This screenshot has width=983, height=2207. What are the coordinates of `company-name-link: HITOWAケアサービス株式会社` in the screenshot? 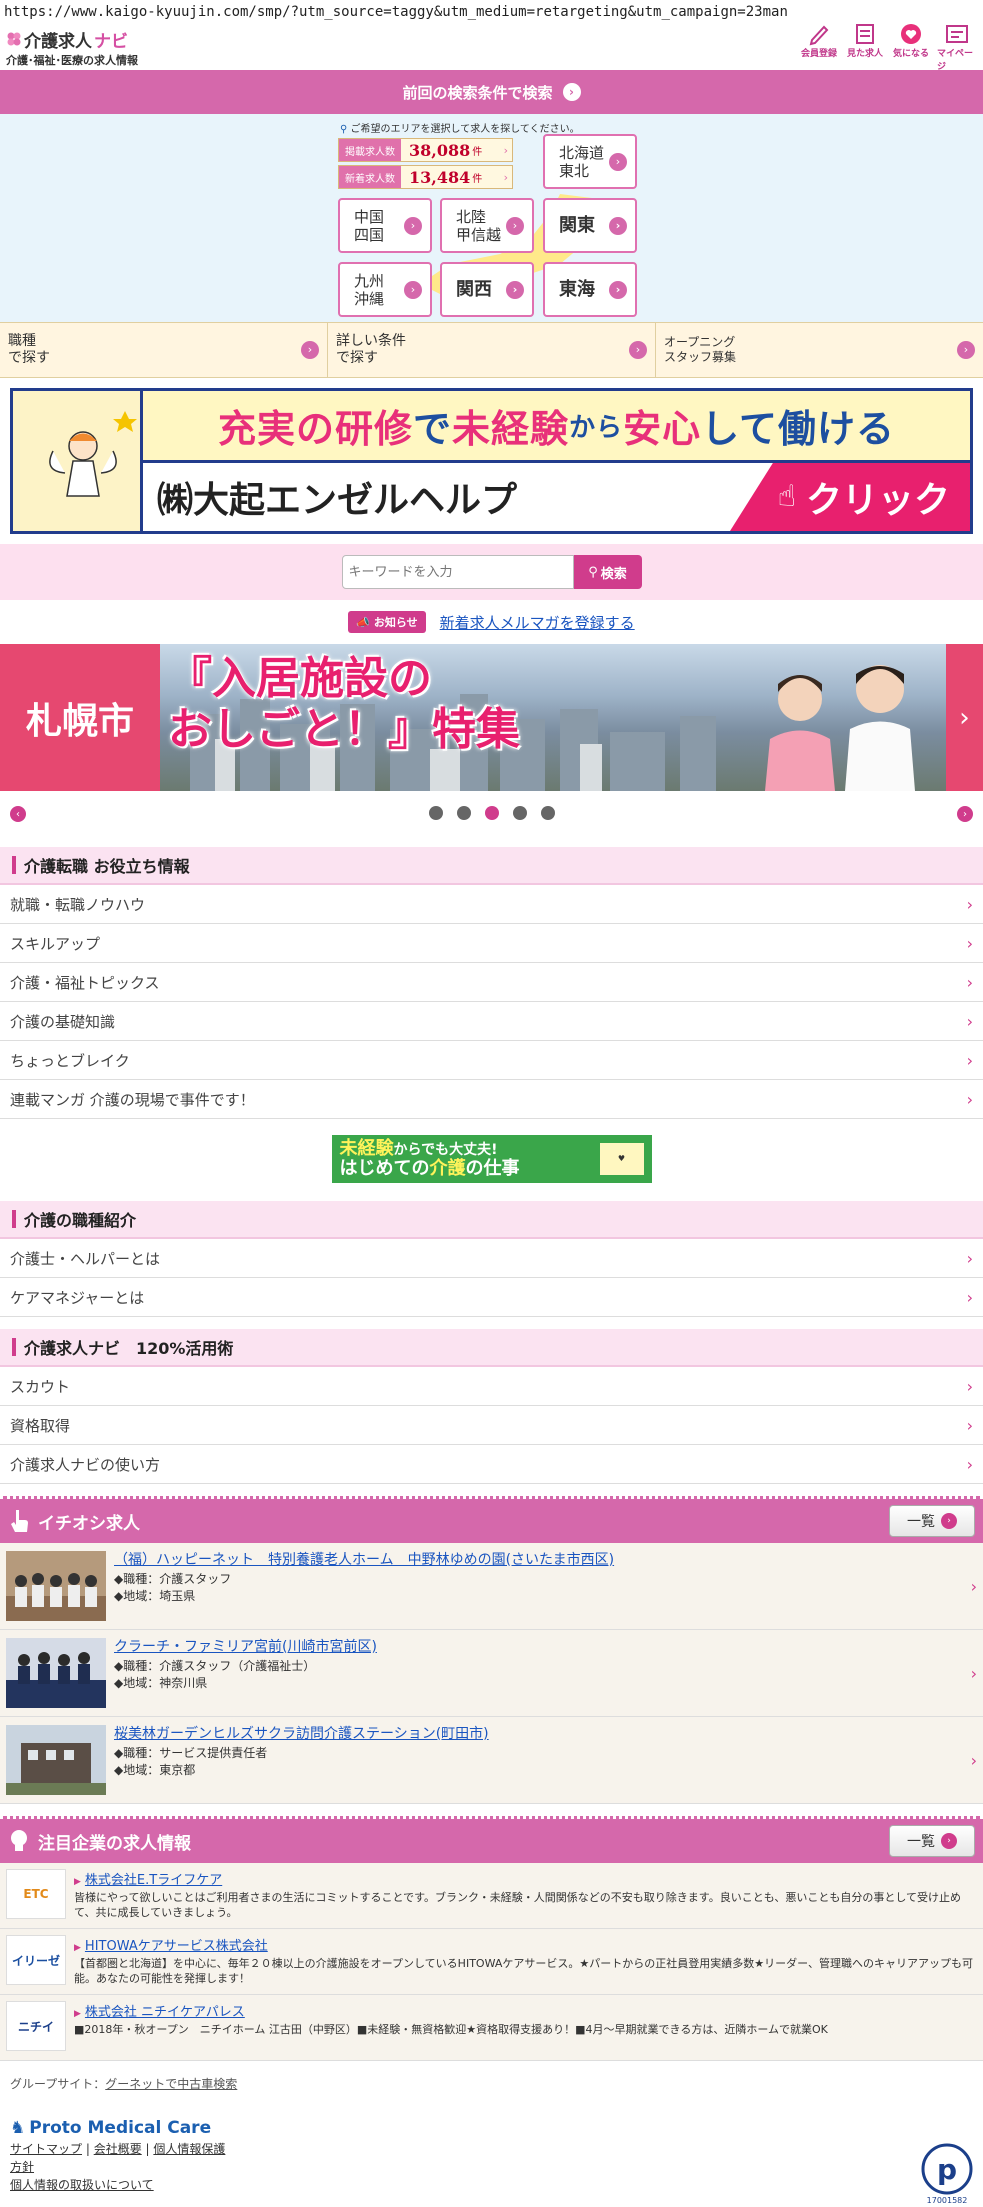 It's located at (176, 1944).